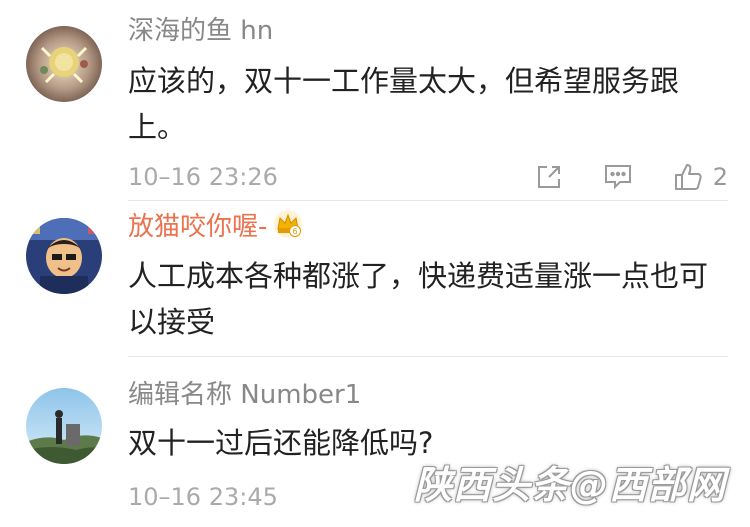  I want to click on vip-level: 6, so click(295, 231).